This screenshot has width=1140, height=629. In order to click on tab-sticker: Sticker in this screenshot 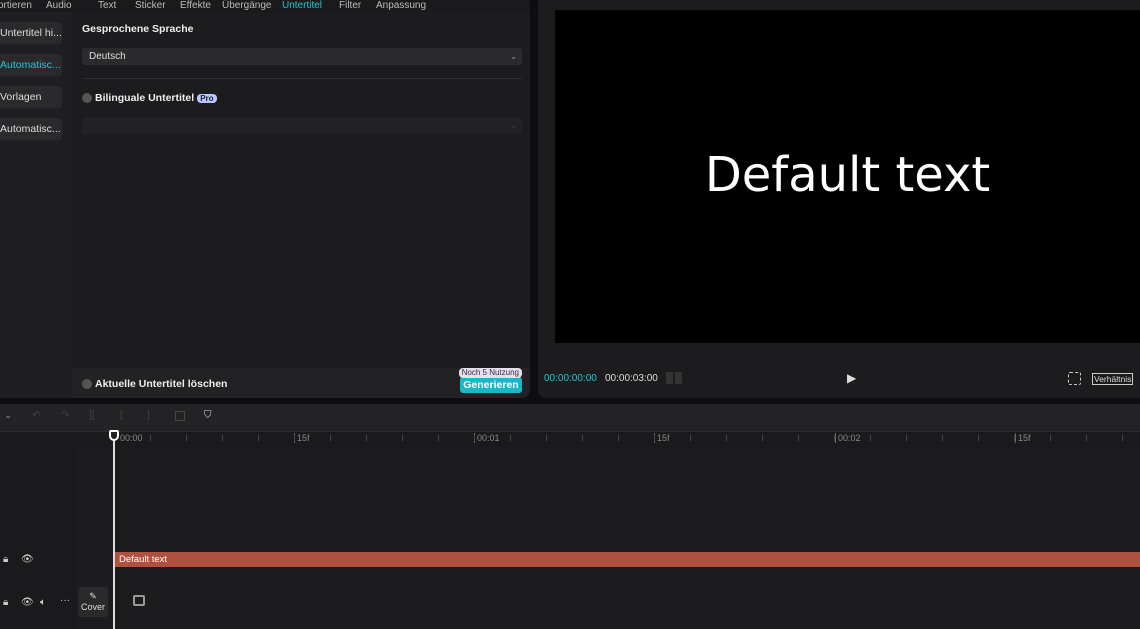, I will do `click(150, 5)`.